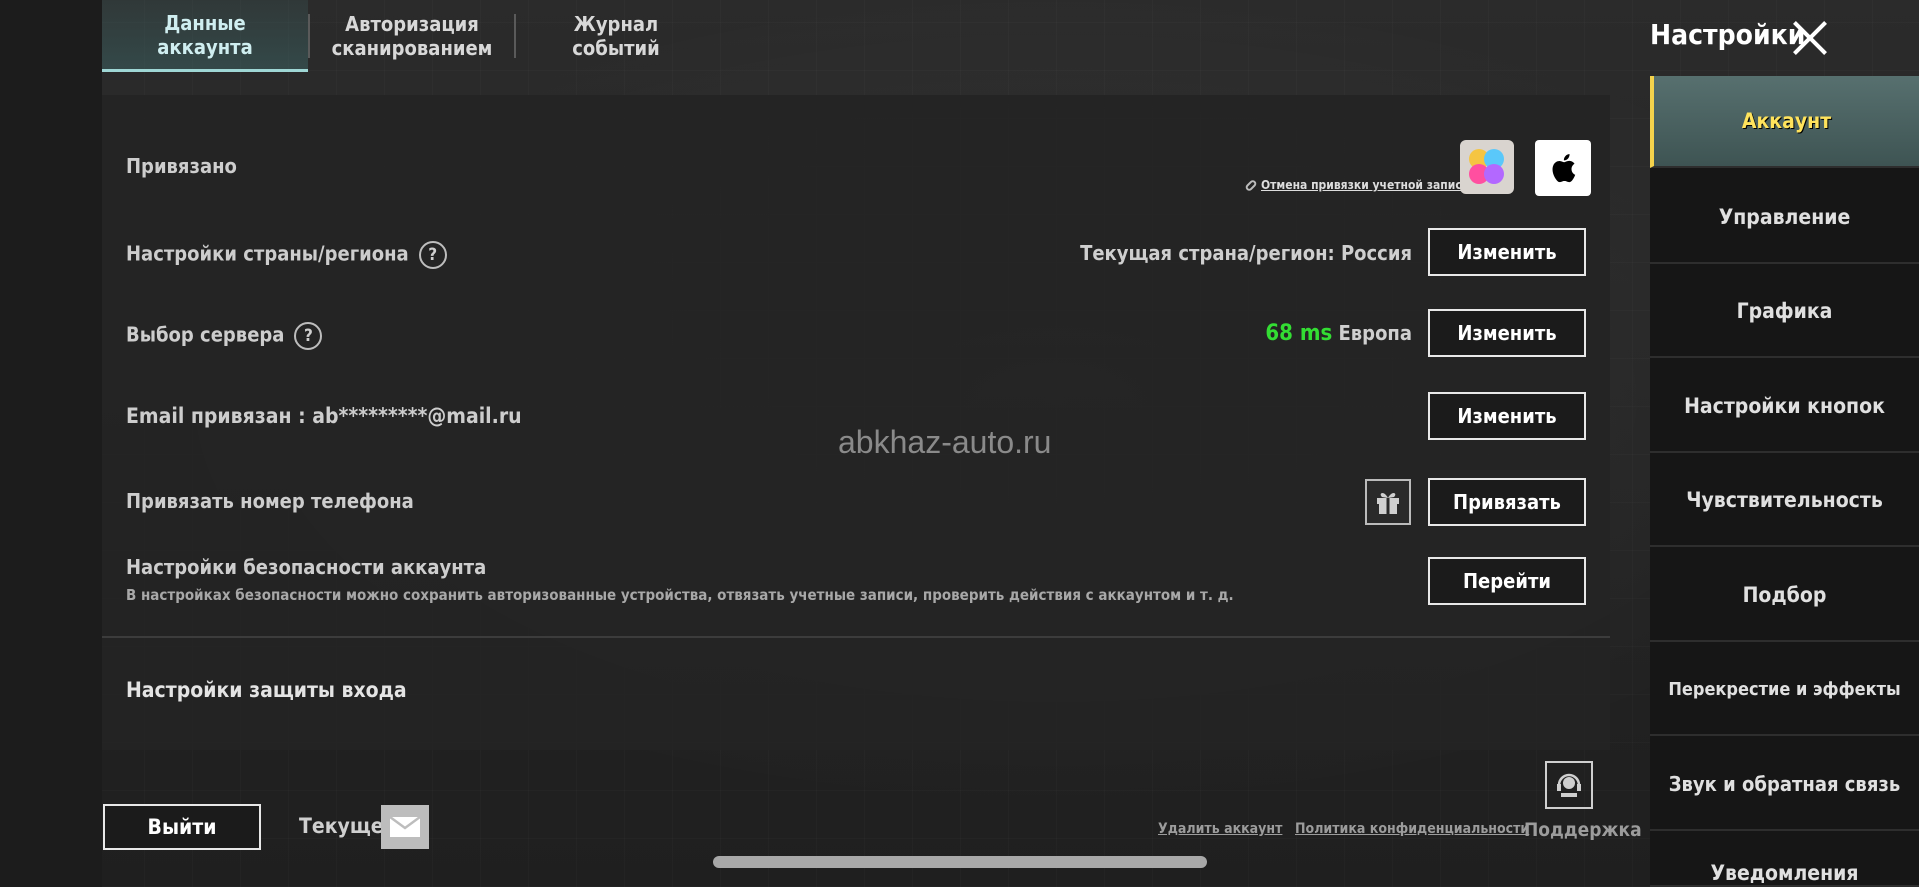 This screenshot has width=1919, height=887. I want to click on linked-label: Привязано, so click(181, 166).